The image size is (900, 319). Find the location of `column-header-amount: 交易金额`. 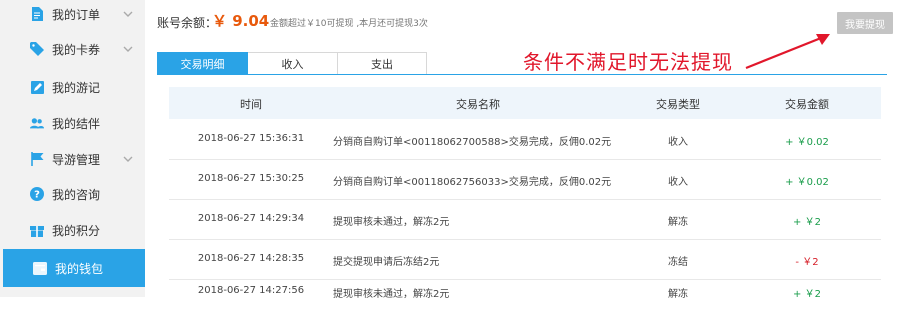

column-header-amount: 交易金额 is located at coordinates (807, 104).